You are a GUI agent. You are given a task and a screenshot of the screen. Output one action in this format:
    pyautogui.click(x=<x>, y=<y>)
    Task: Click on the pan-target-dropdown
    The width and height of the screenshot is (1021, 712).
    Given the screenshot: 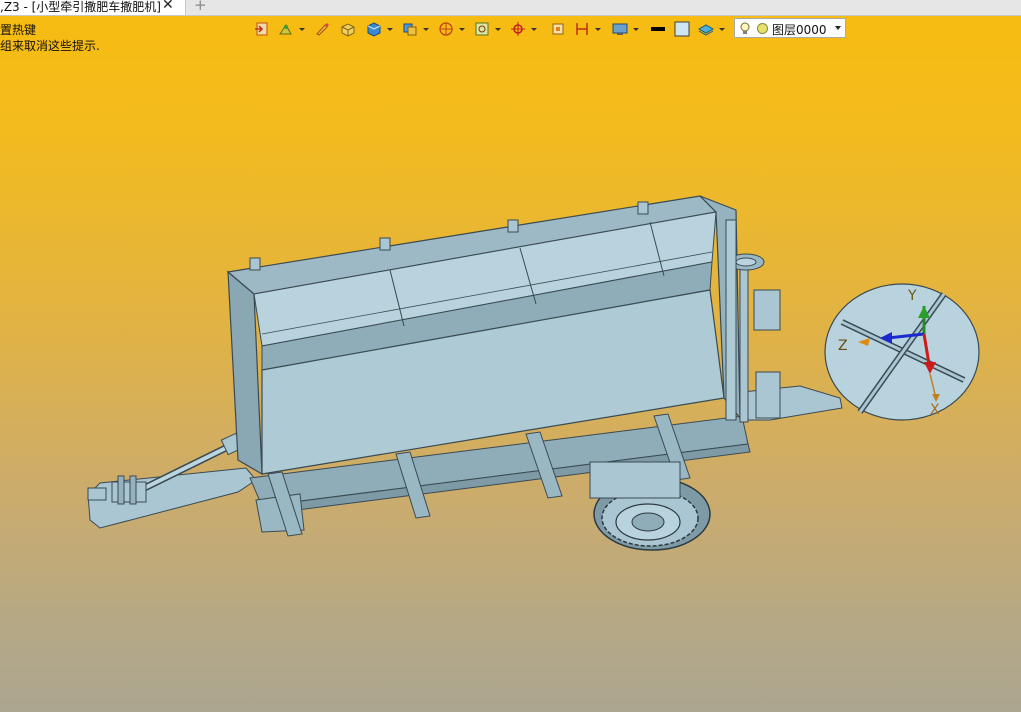 What is the action you would take?
    pyautogui.click(x=534, y=29)
    